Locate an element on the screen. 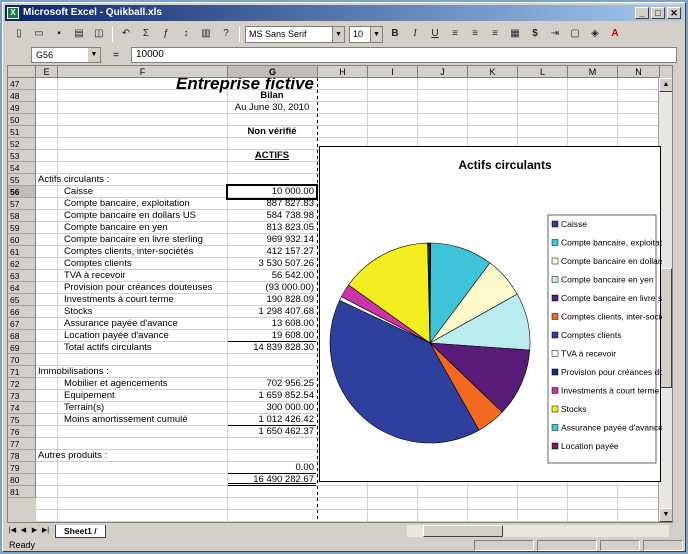 This screenshot has height=554, width=688. row-header: 50 is located at coordinates (22, 120).